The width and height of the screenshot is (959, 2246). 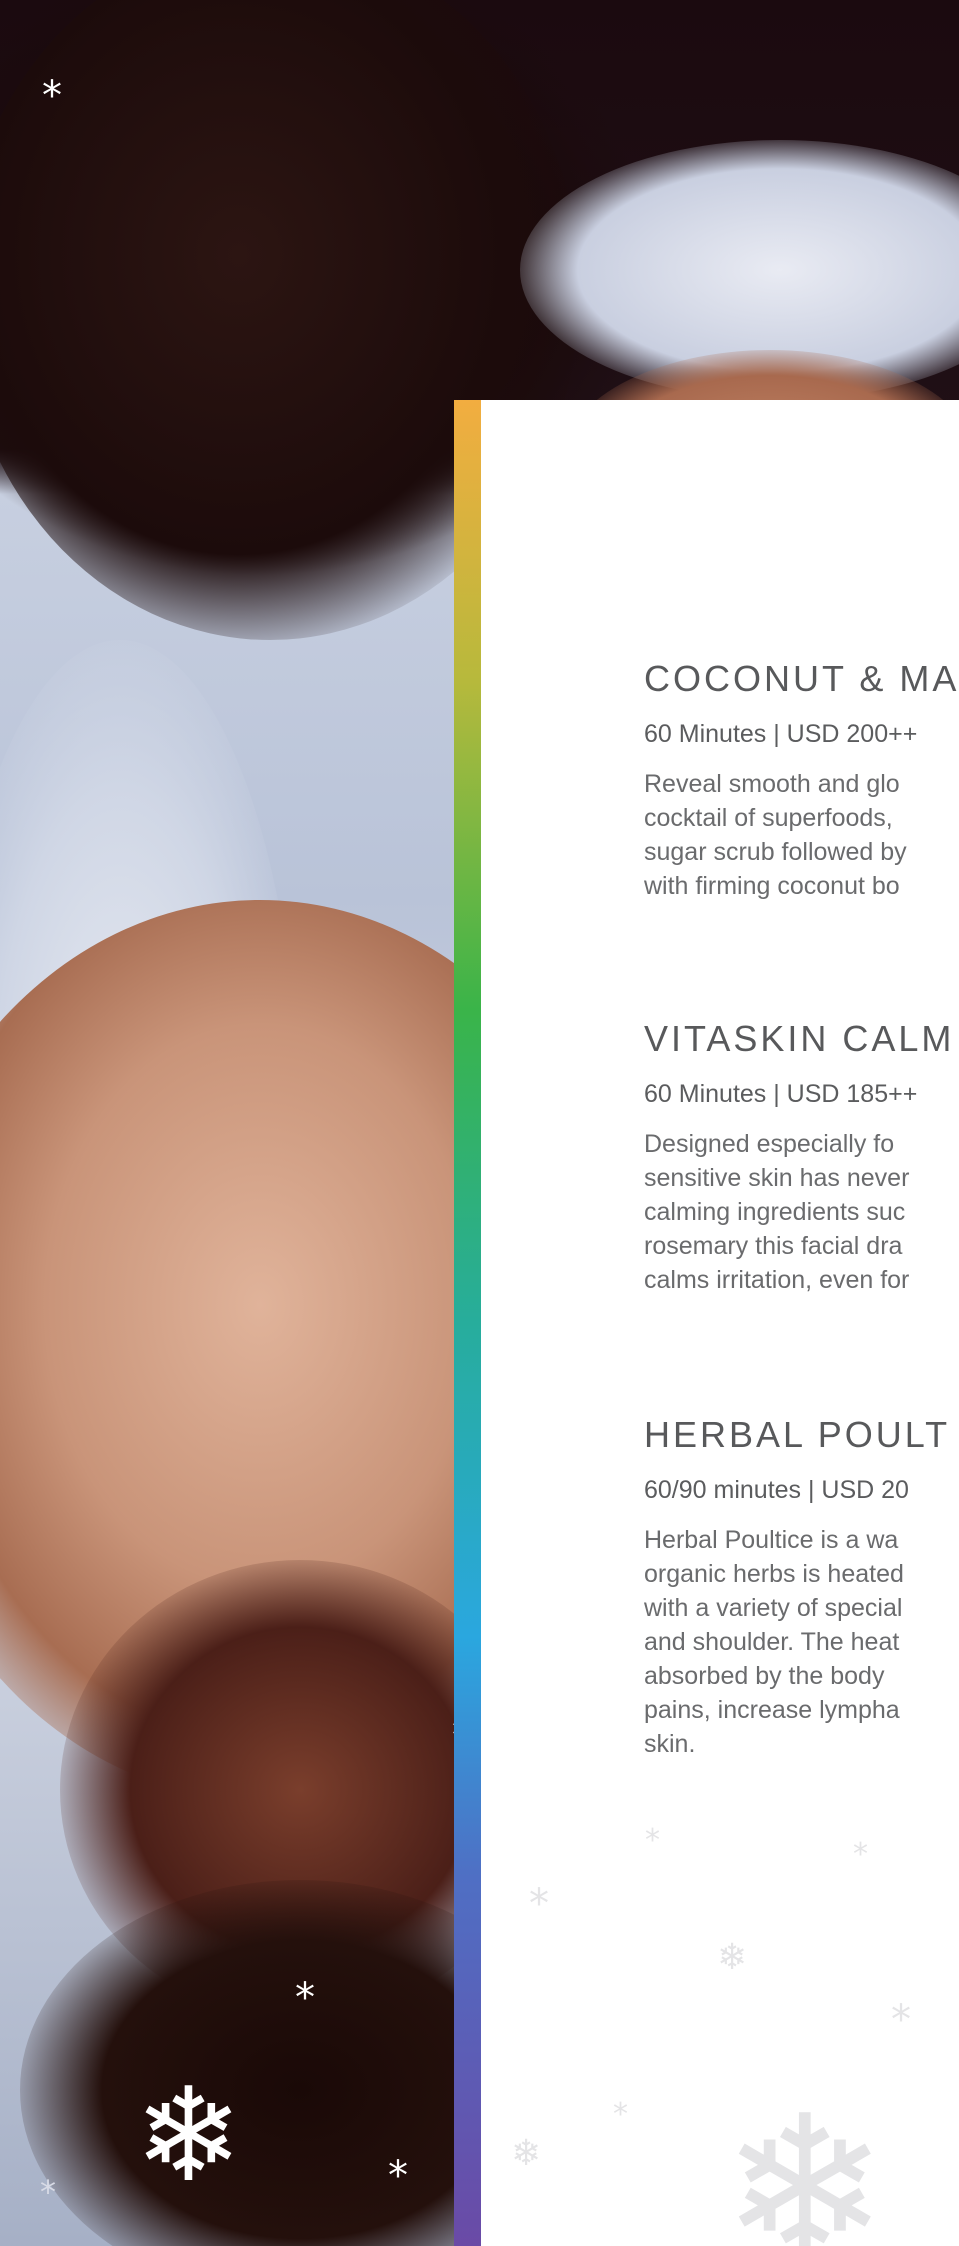 What do you see at coordinates (764, 1676) in the screenshot?
I see `description-line: absorbed by the body` at bounding box center [764, 1676].